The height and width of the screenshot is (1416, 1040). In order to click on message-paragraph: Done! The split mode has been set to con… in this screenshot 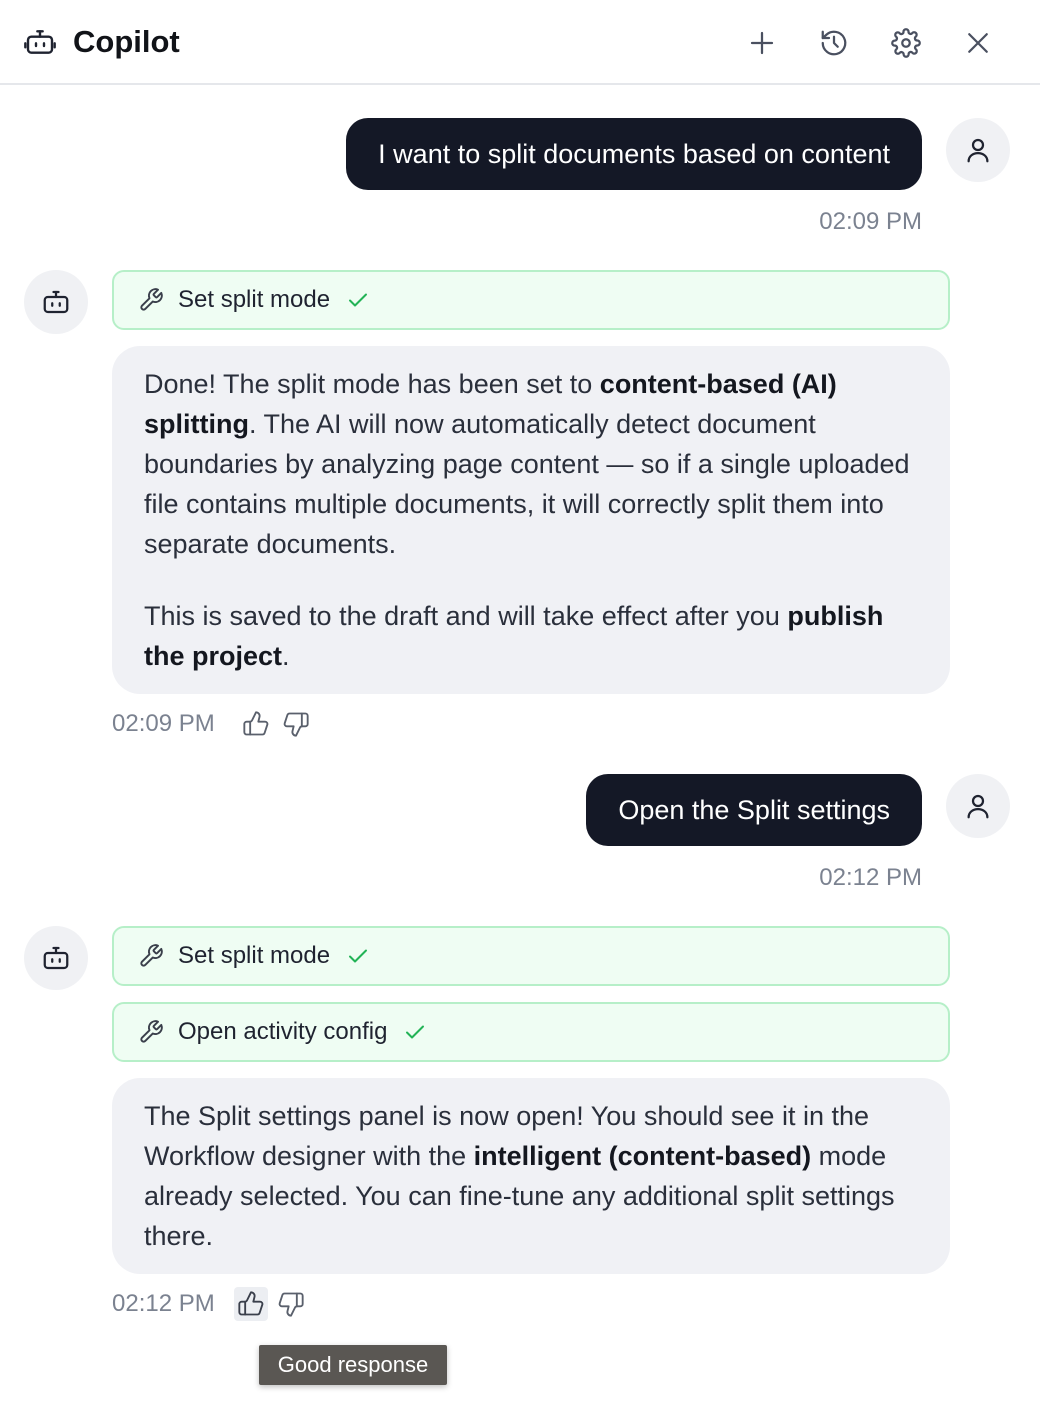, I will do `click(527, 464)`.